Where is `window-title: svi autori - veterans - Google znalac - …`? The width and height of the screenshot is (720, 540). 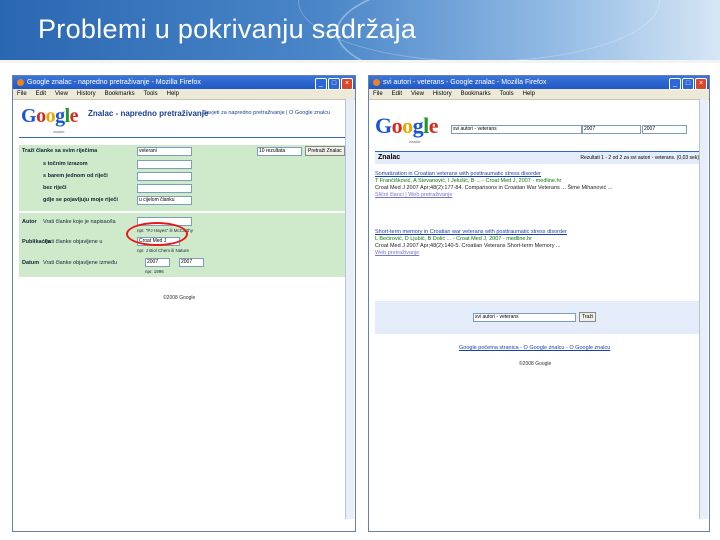 window-title: svi autori - veterans - Google znalac - … is located at coordinates (465, 82).